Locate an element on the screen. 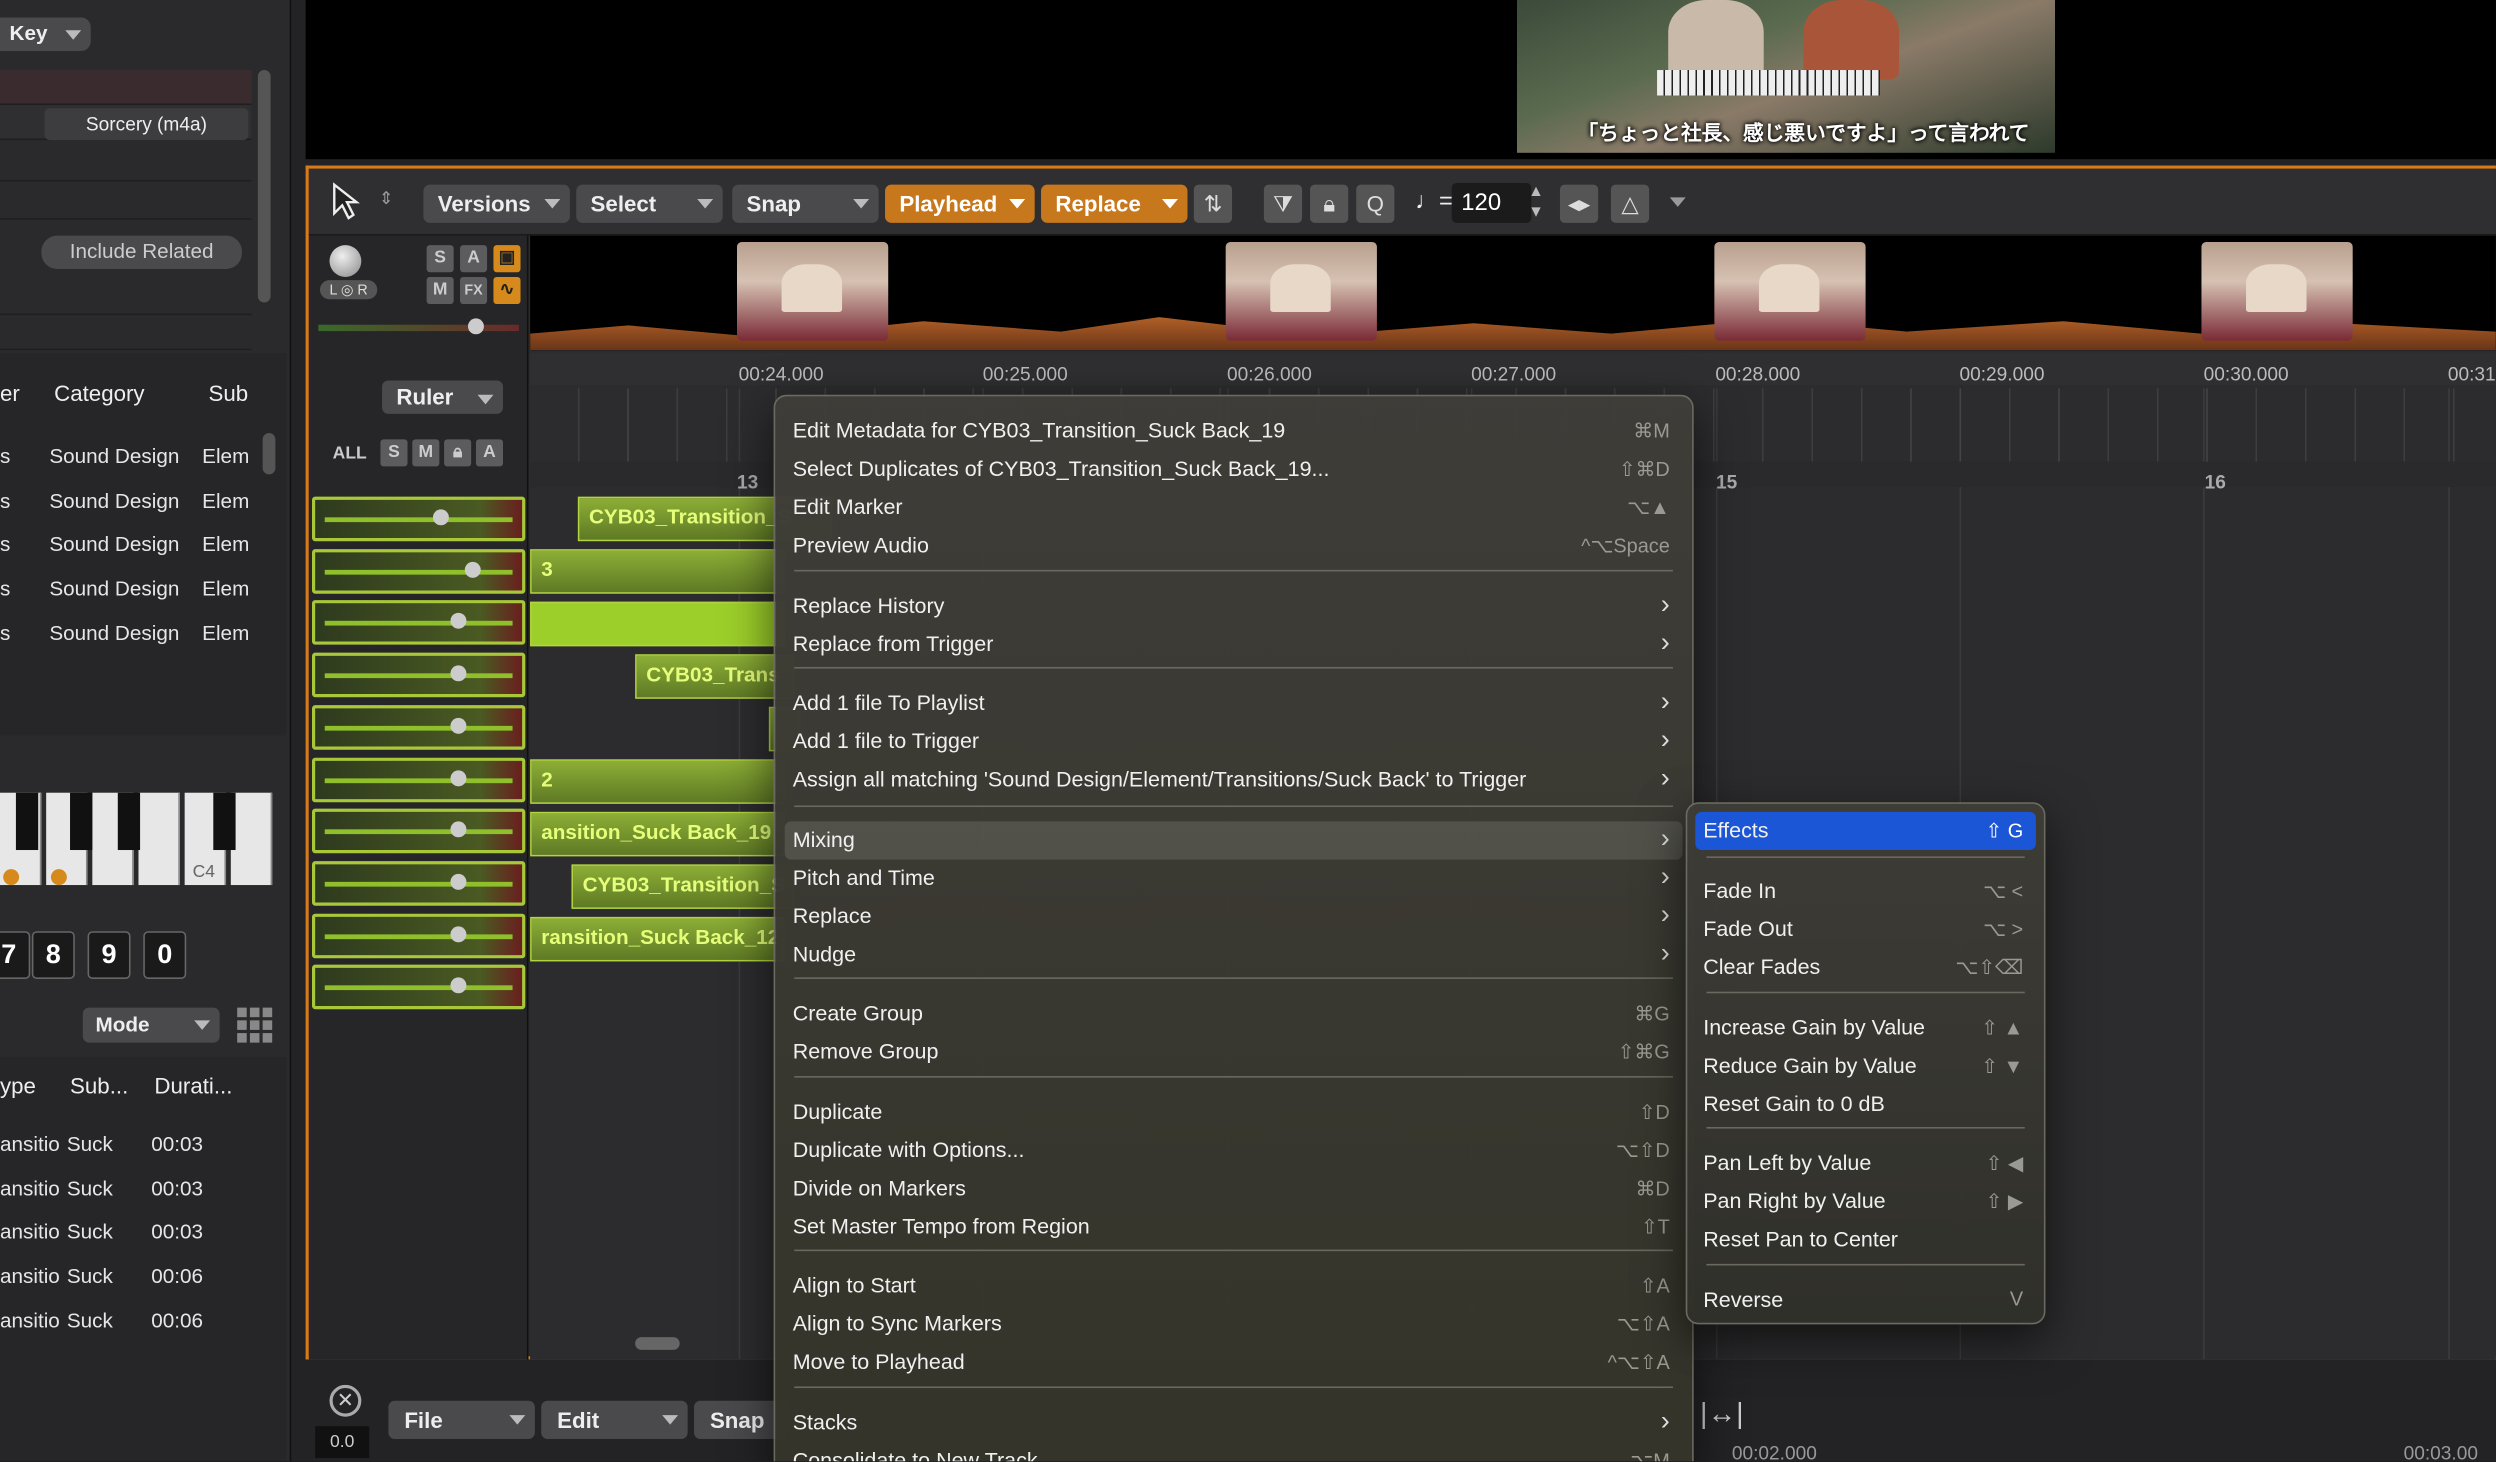 The height and width of the screenshot is (1462, 2496). column-header-type: ype is located at coordinates (18, 1085).